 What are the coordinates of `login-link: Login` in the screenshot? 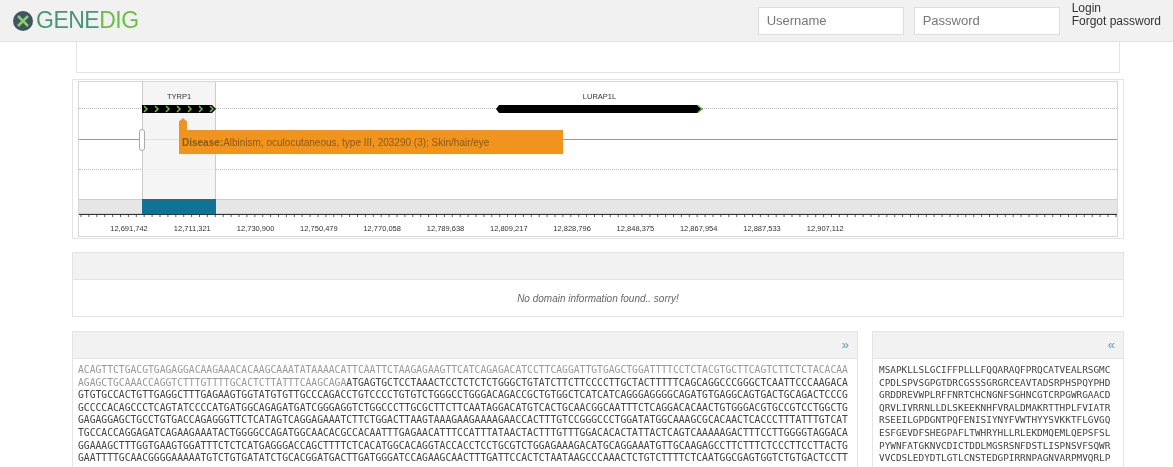 It's located at (1116, 8).